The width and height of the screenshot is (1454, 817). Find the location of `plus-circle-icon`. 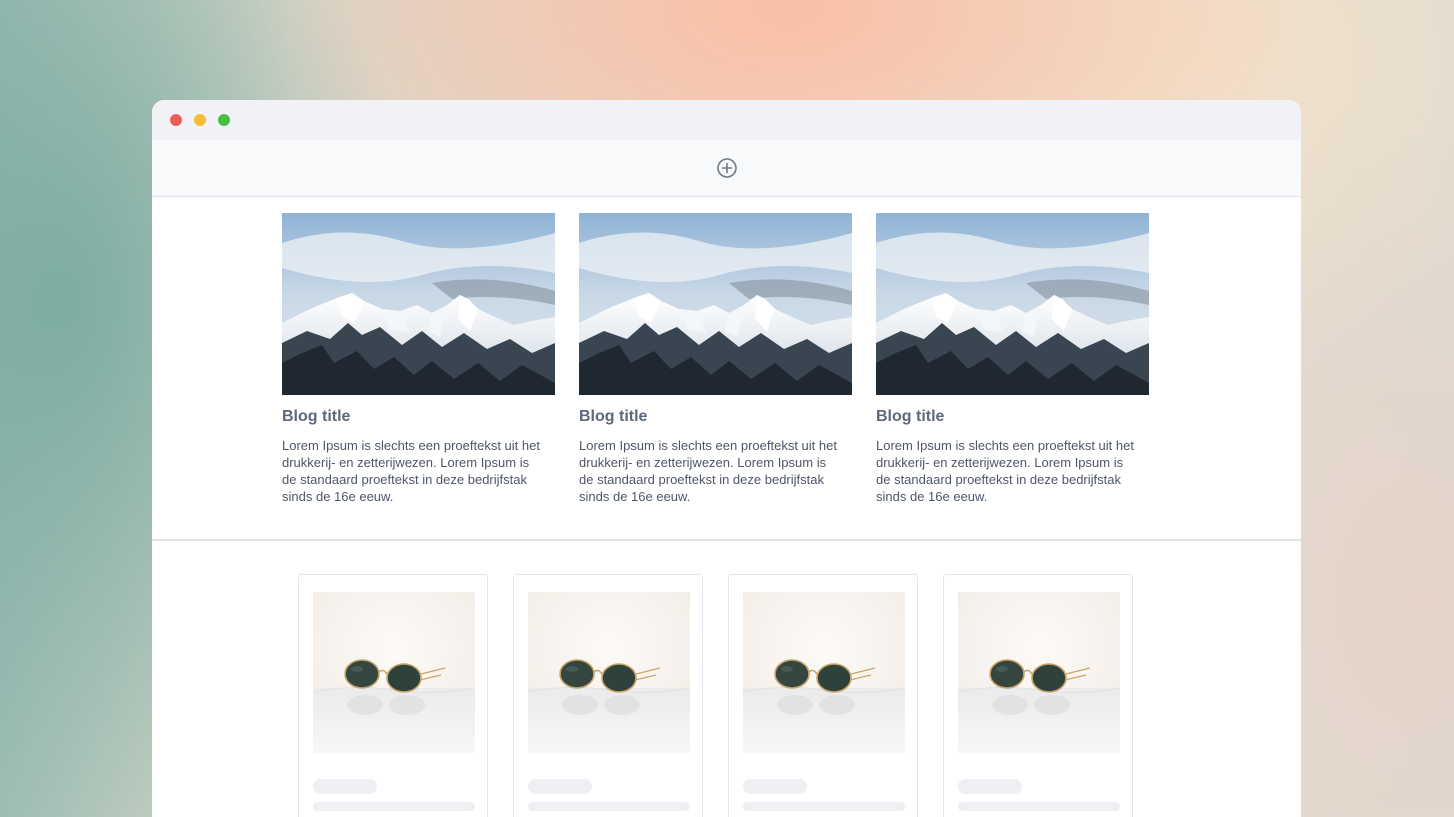

plus-circle-icon is located at coordinates (726, 168).